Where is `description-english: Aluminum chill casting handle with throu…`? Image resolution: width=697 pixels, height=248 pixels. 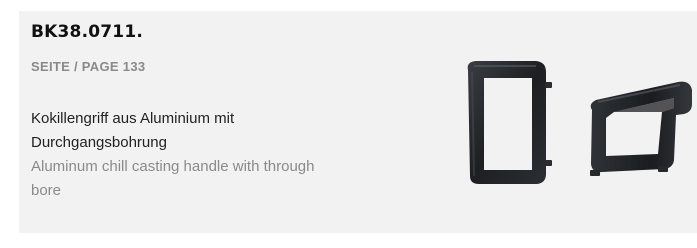
description-english: Aluminum chill casting handle with throu… is located at coordinates (173, 178).